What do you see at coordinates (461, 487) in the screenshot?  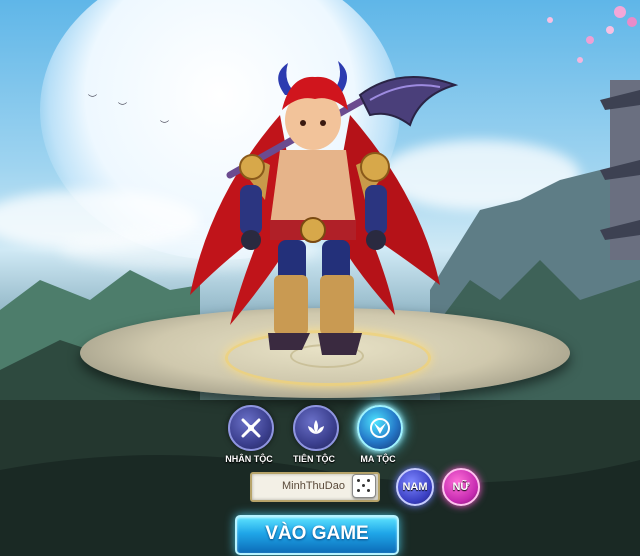 I see `gender-female-button: NỮ` at bounding box center [461, 487].